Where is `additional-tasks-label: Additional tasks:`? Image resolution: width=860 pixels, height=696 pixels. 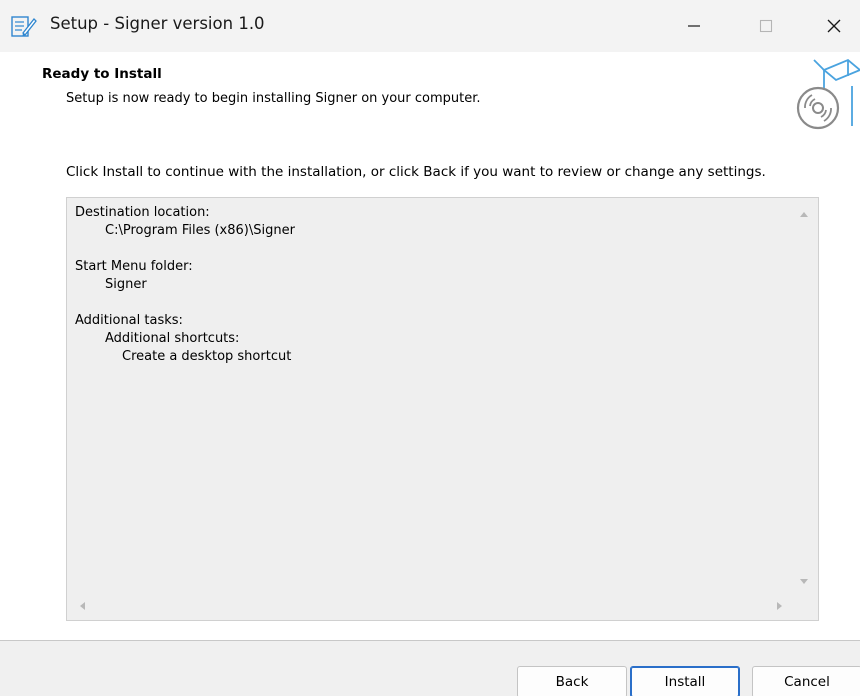
additional-tasks-label: Additional tasks: is located at coordinates (129, 320).